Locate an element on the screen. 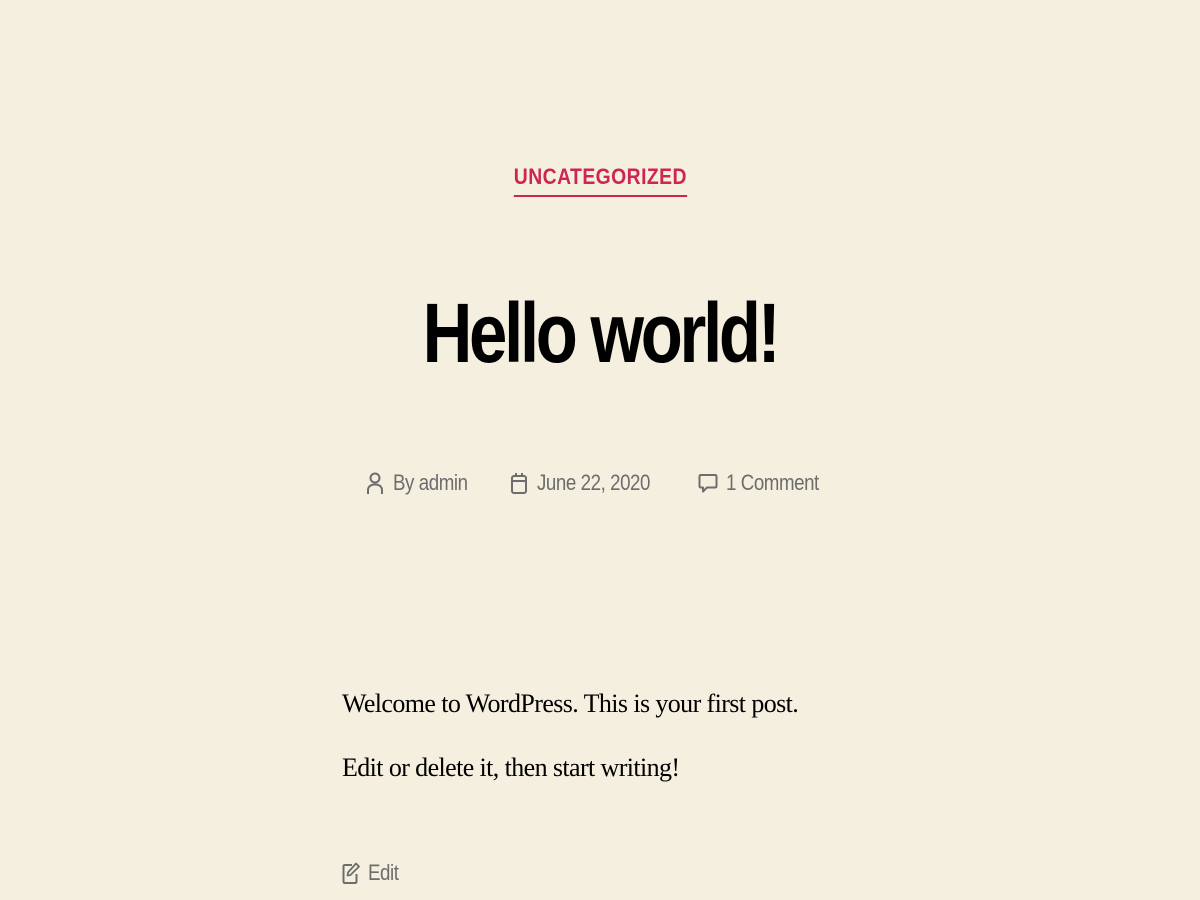  post-comments: 1 Comment is located at coordinates (766, 483).